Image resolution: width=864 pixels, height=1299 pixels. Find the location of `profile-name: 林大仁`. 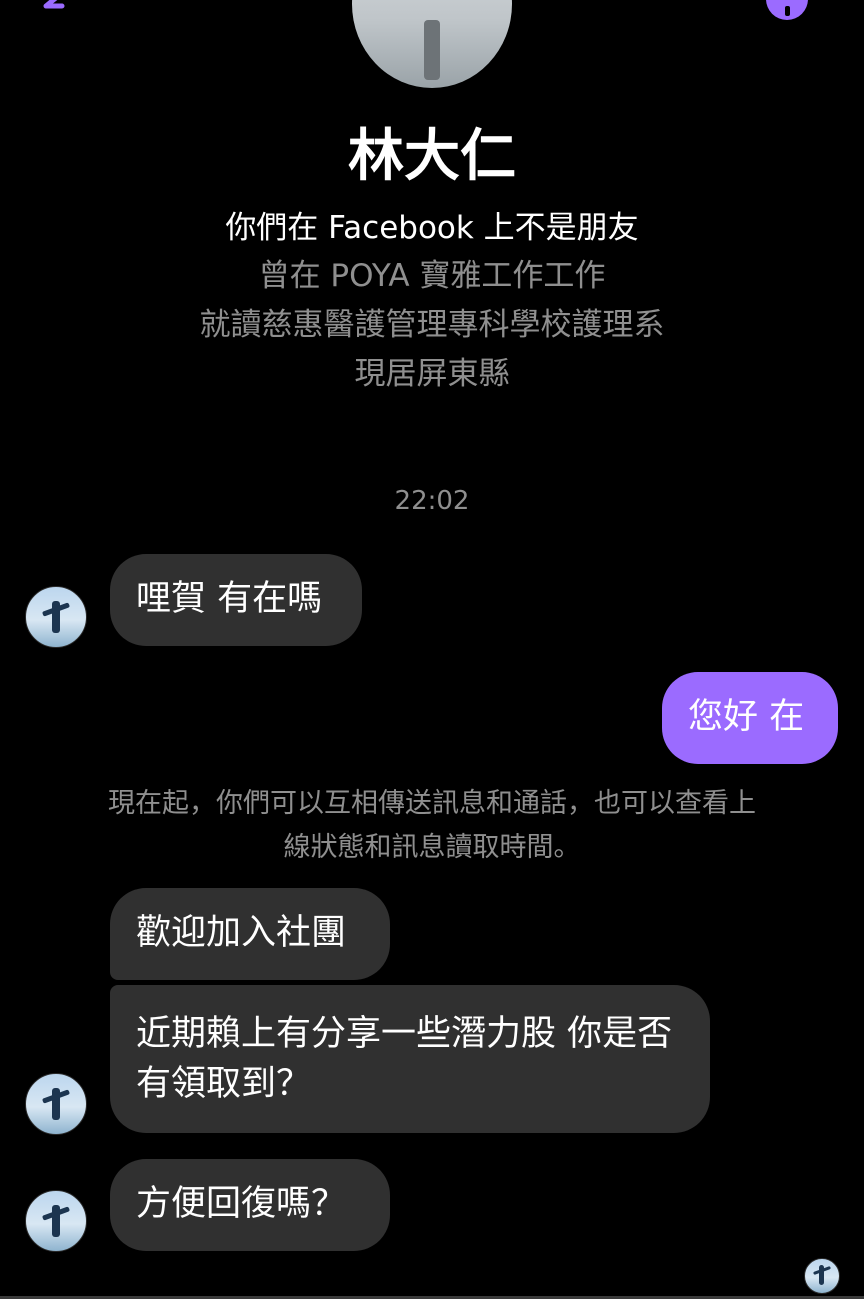

profile-name: 林大仁 is located at coordinates (432, 156).